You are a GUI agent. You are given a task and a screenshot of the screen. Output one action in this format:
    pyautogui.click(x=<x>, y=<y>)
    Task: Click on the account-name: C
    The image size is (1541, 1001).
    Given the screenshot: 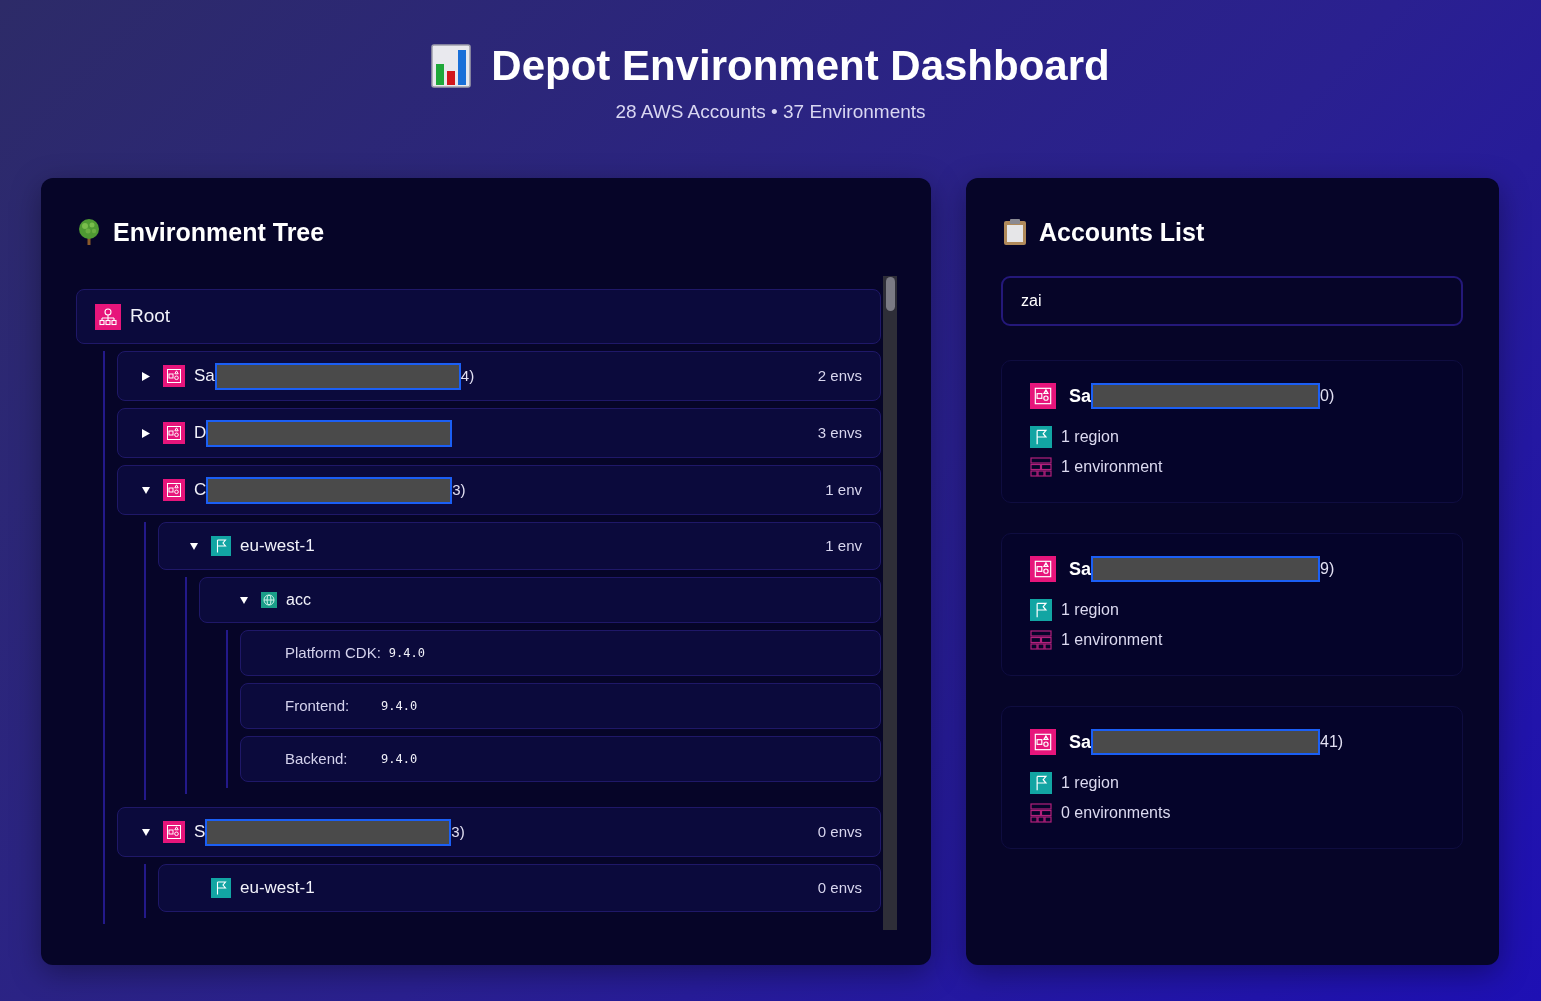 What is the action you would take?
    pyautogui.click(x=200, y=490)
    